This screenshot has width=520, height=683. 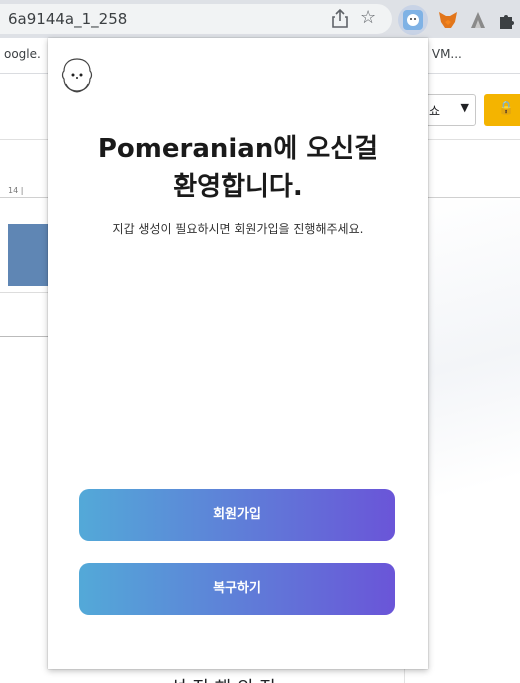 I want to click on sort-select-label: 쇼, so click(x=435, y=111).